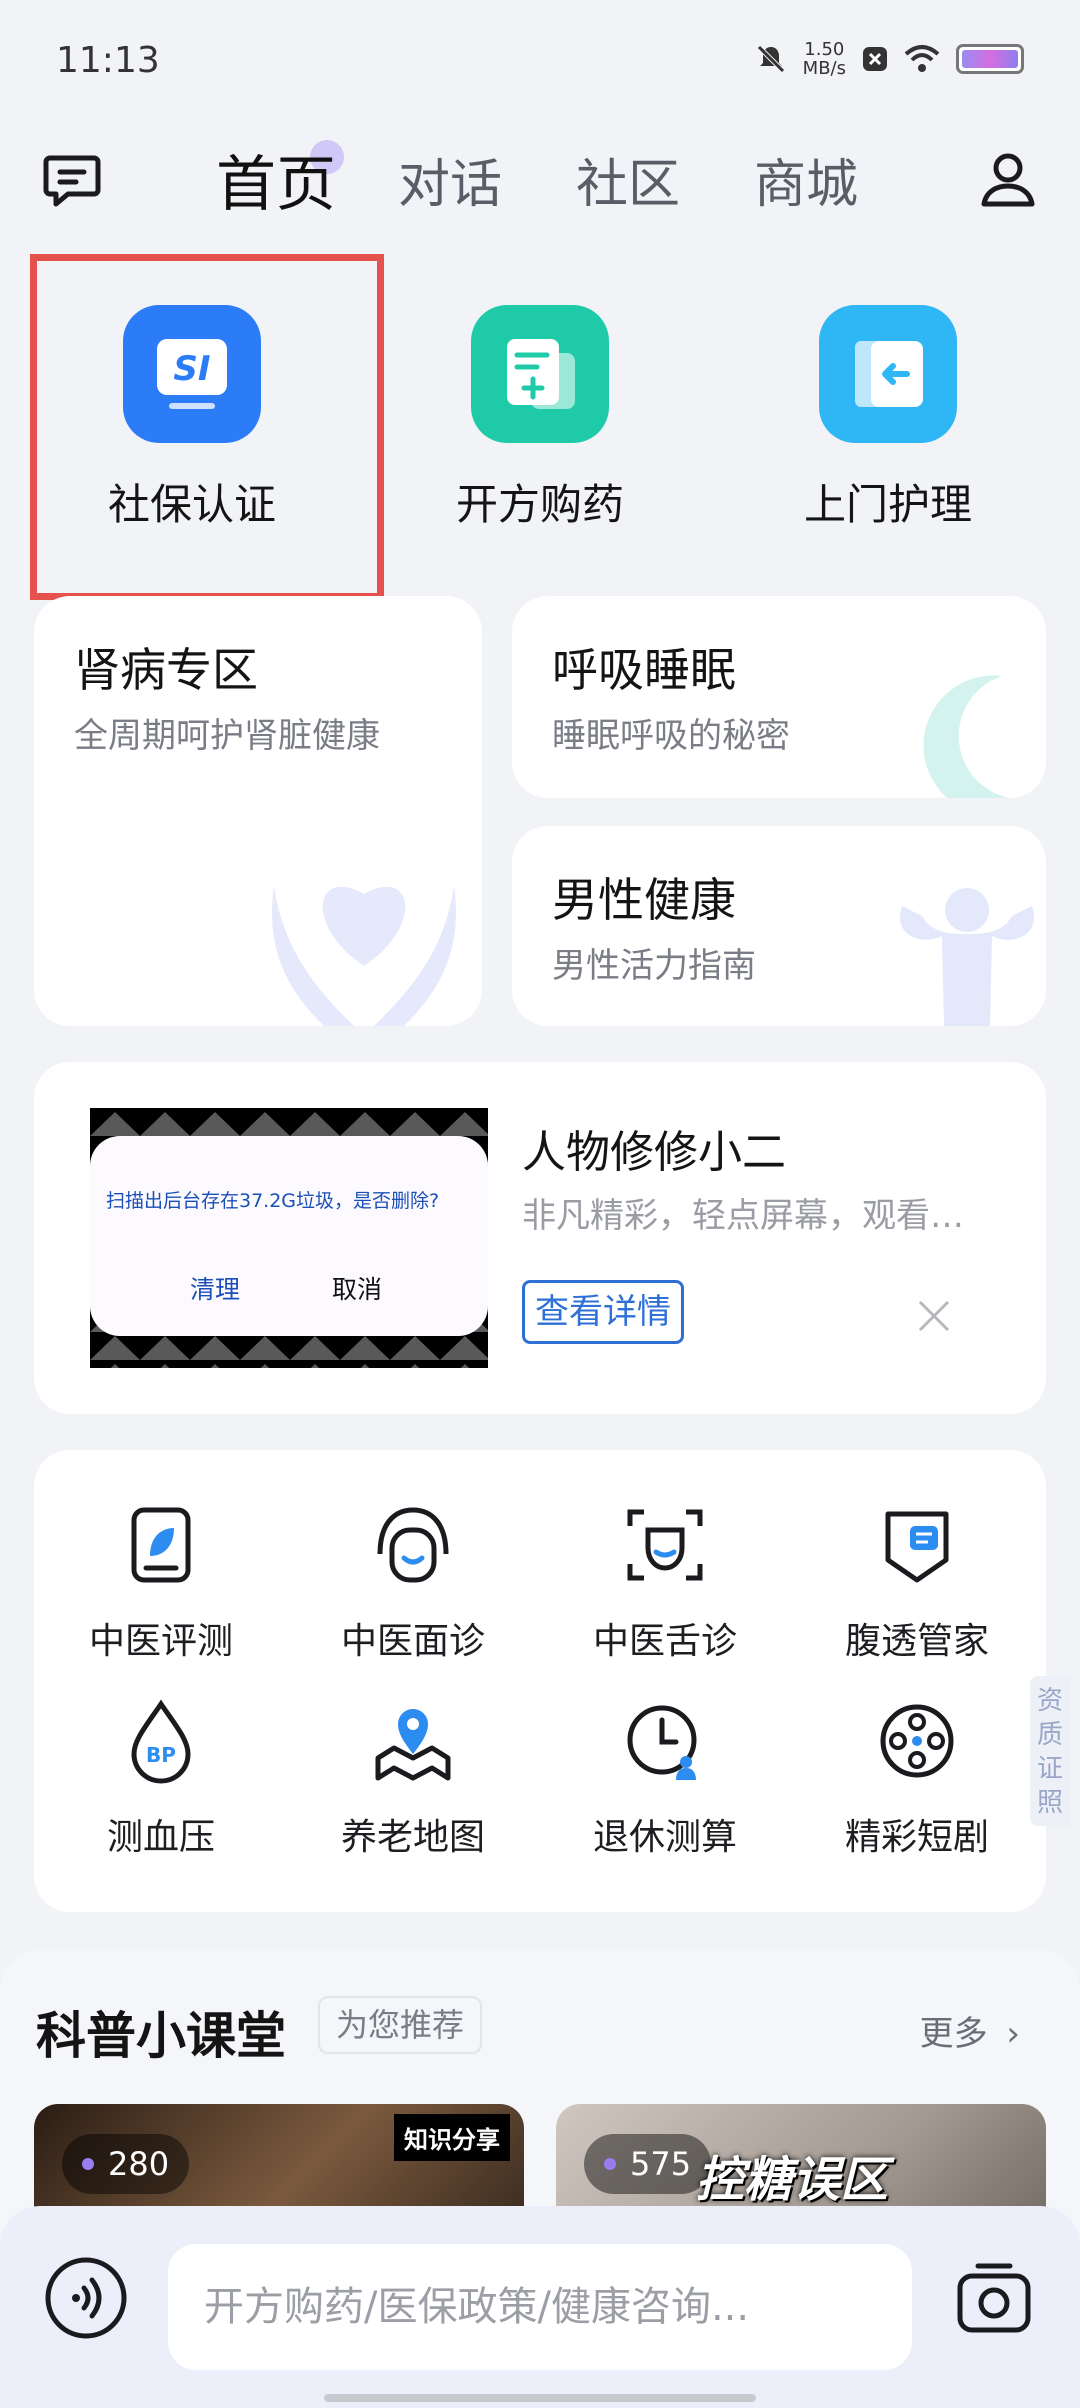 This screenshot has width=1080, height=2408. What do you see at coordinates (779, 926) in the screenshot?
I see `male-health-card: 男性健康 男性活力指南` at bounding box center [779, 926].